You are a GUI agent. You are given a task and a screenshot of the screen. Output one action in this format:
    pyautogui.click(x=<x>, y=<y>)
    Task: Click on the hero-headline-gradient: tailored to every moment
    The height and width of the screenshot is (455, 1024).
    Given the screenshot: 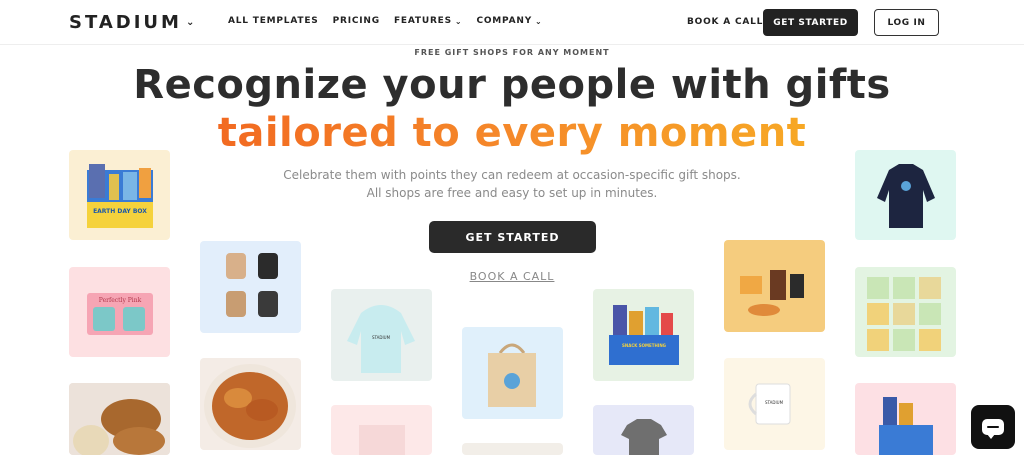 What is the action you would take?
    pyautogui.click(x=512, y=133)
    